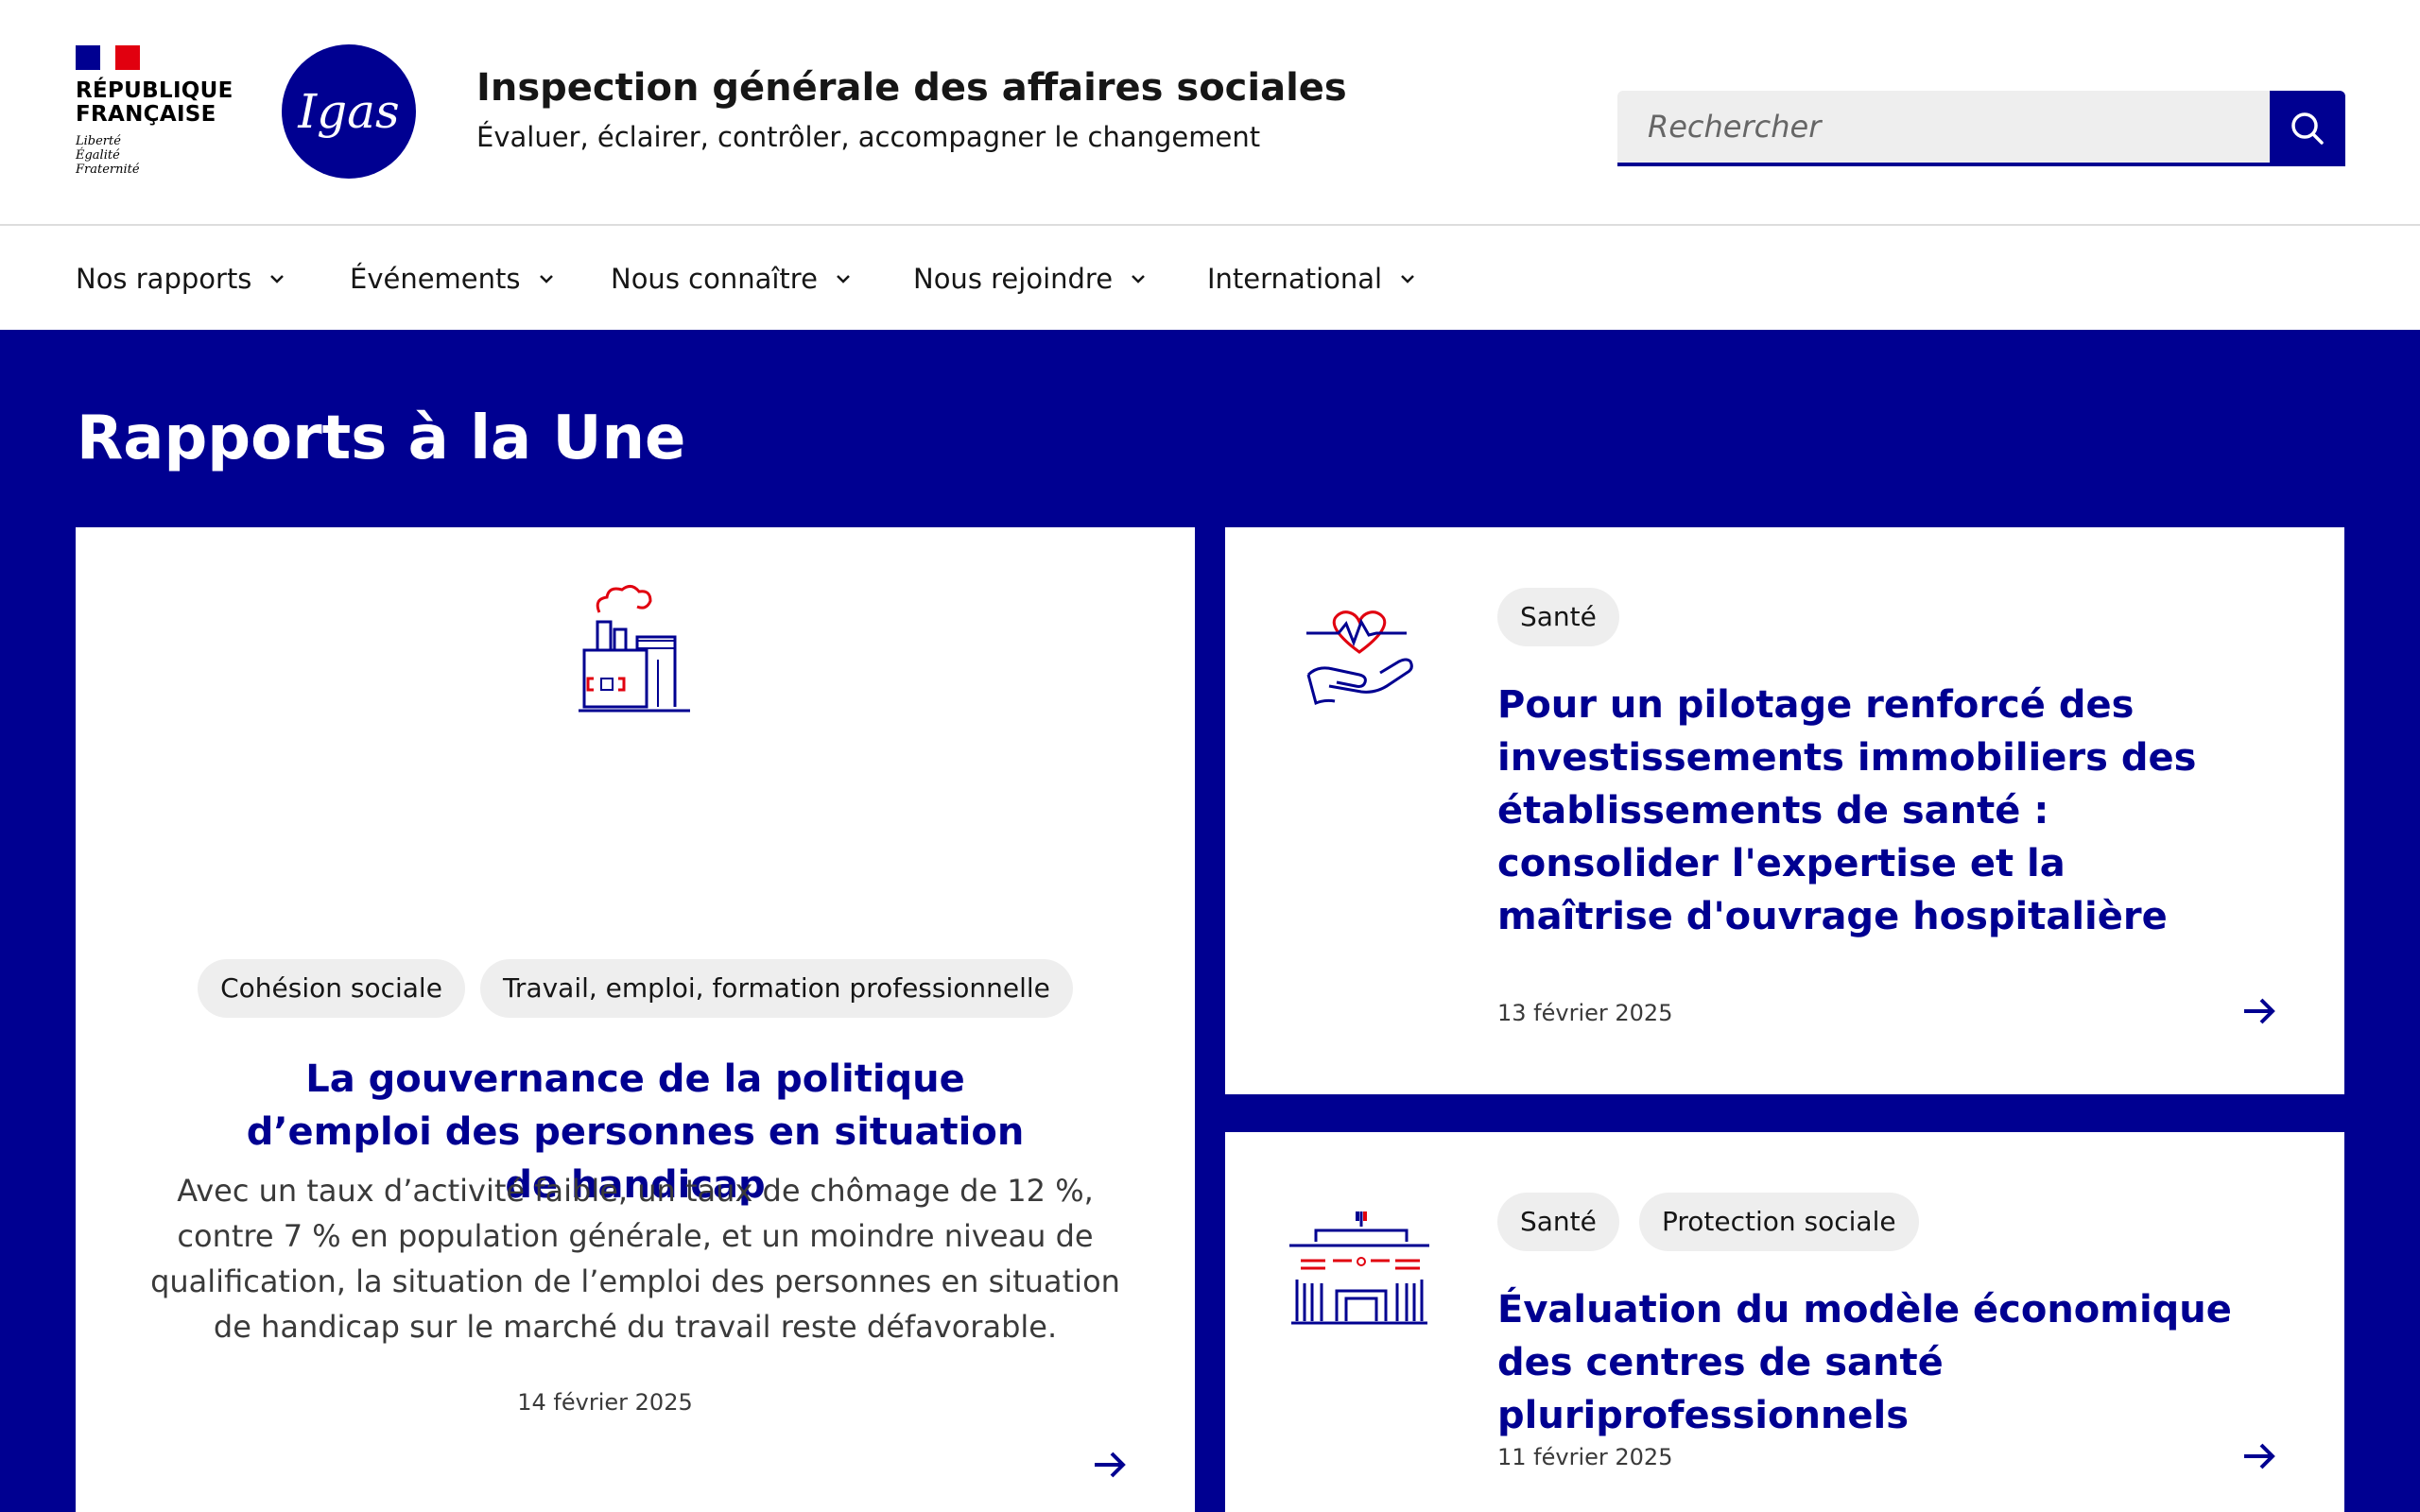 This screenshot has width=2420, height=1512. What do you see at coordinates (714, 279) in the screenshot?
I see `nav-item-label: Nous connaître` at bounding box center [714, 279].